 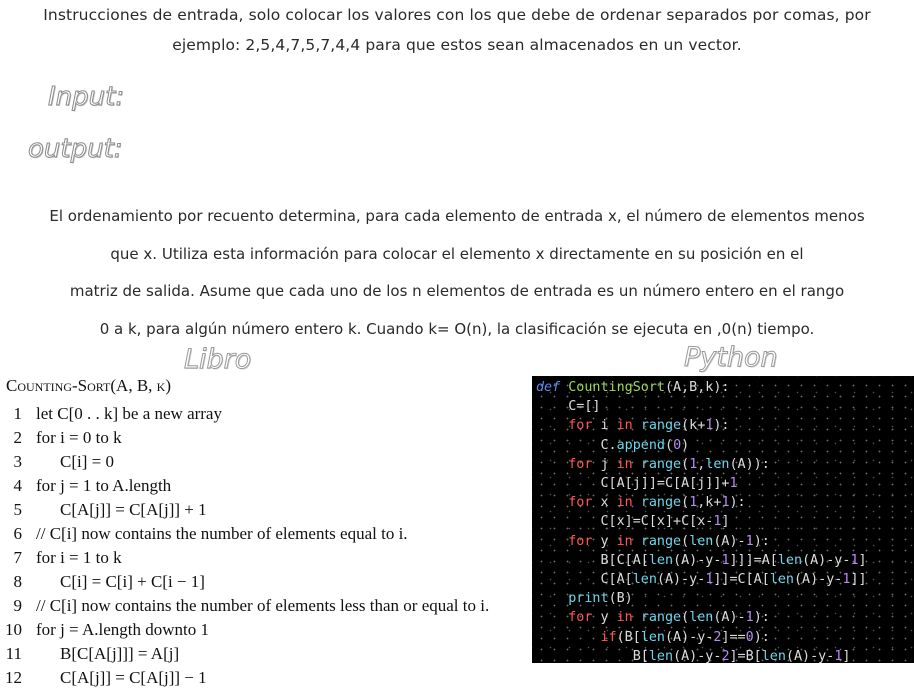 What do you see at coordinates (79, 557) in the screenshot?
I see `line-text: for i = 1 to k` at bounding box center [79, 557].